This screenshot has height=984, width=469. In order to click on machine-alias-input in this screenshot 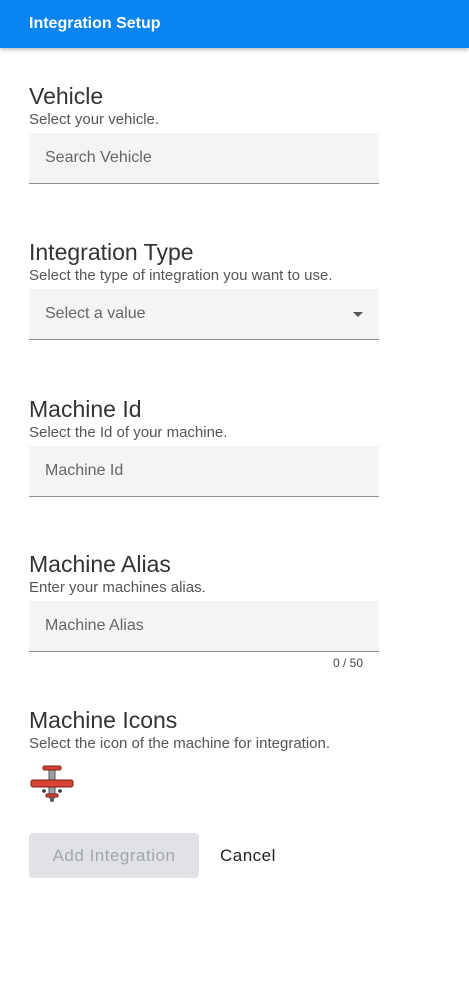, I will do `click(204, 626)`.